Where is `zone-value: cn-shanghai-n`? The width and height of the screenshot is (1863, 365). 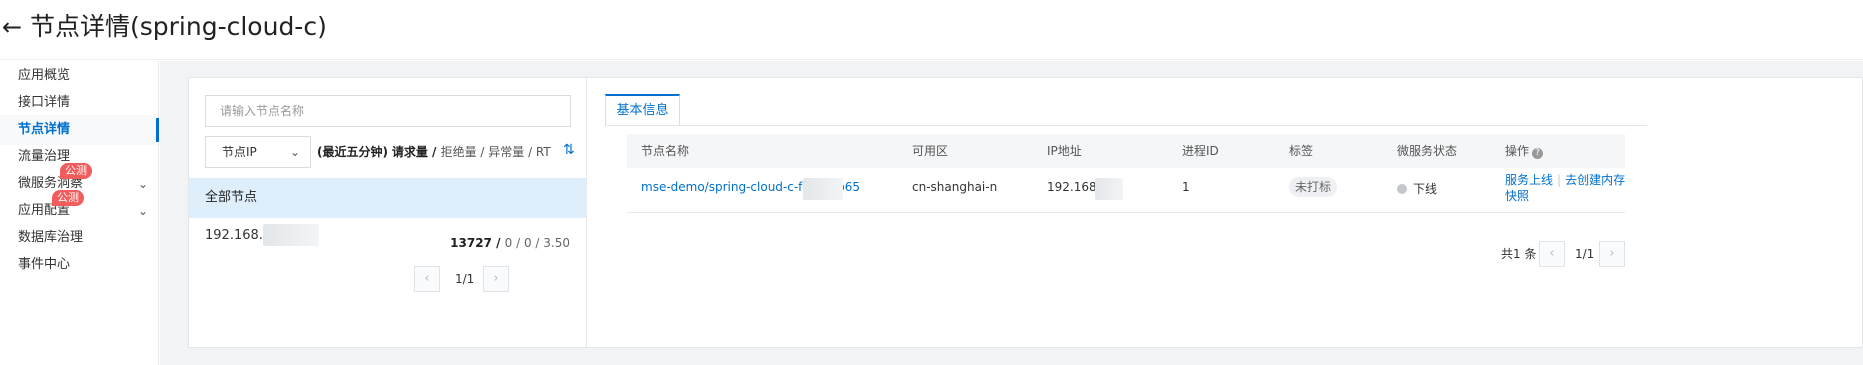 zone-value: cn-shanghai-n is located at coordinates (955, 187).